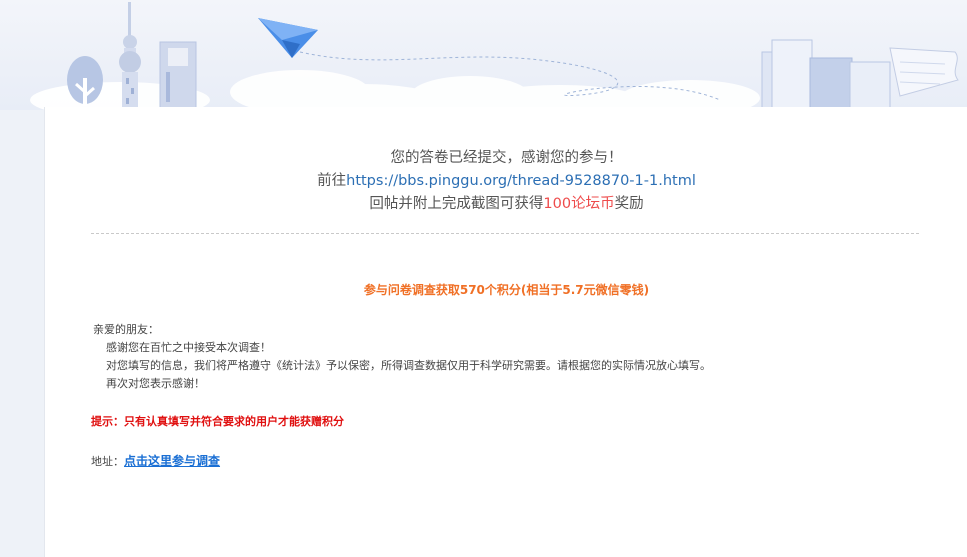 The width and height of the screenshot is (967, 557). What do you see at coordinates (188, 347) in the screenshot?
I see `intro-line-1: 感谢您在百忙之中接受本次调查！` at bounding box center [188, 347].